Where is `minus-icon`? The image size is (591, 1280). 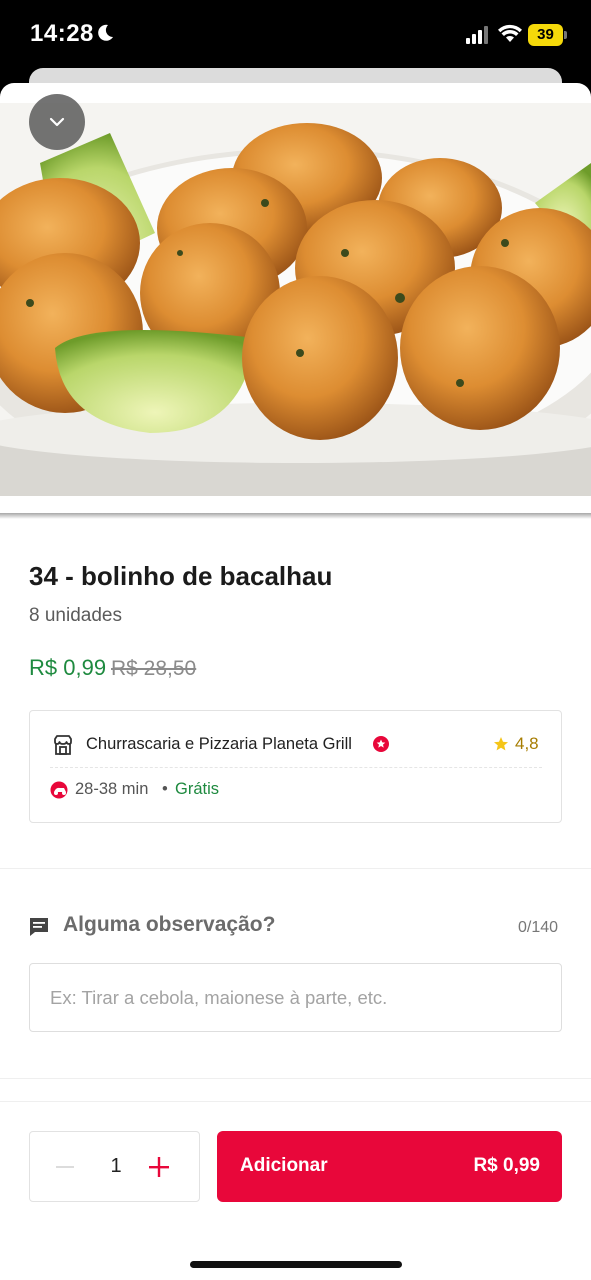 minus-icon is located at coordinates (65, 1167).